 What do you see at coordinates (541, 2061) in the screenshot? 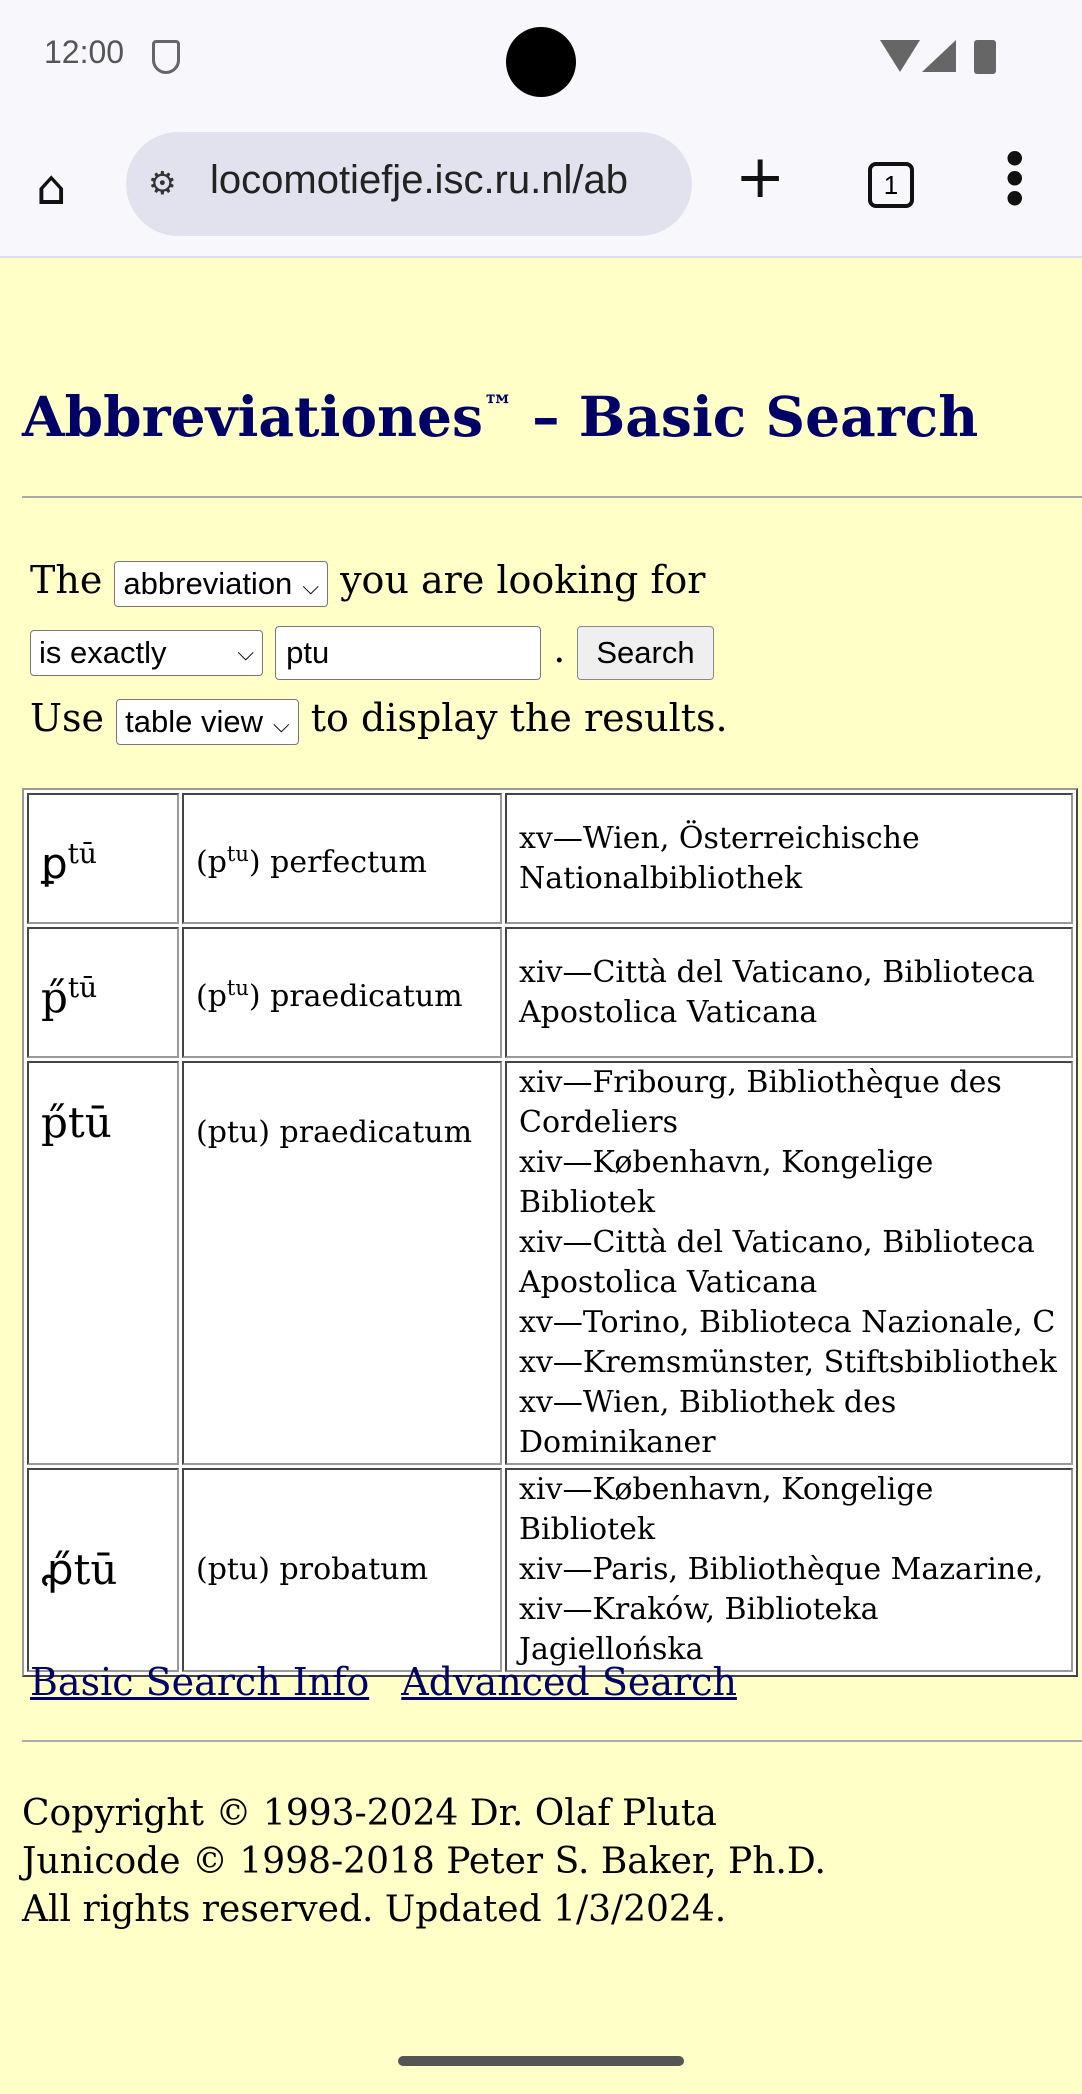
I see `gesture-nav-bar` at bounding box center [541, 2061].